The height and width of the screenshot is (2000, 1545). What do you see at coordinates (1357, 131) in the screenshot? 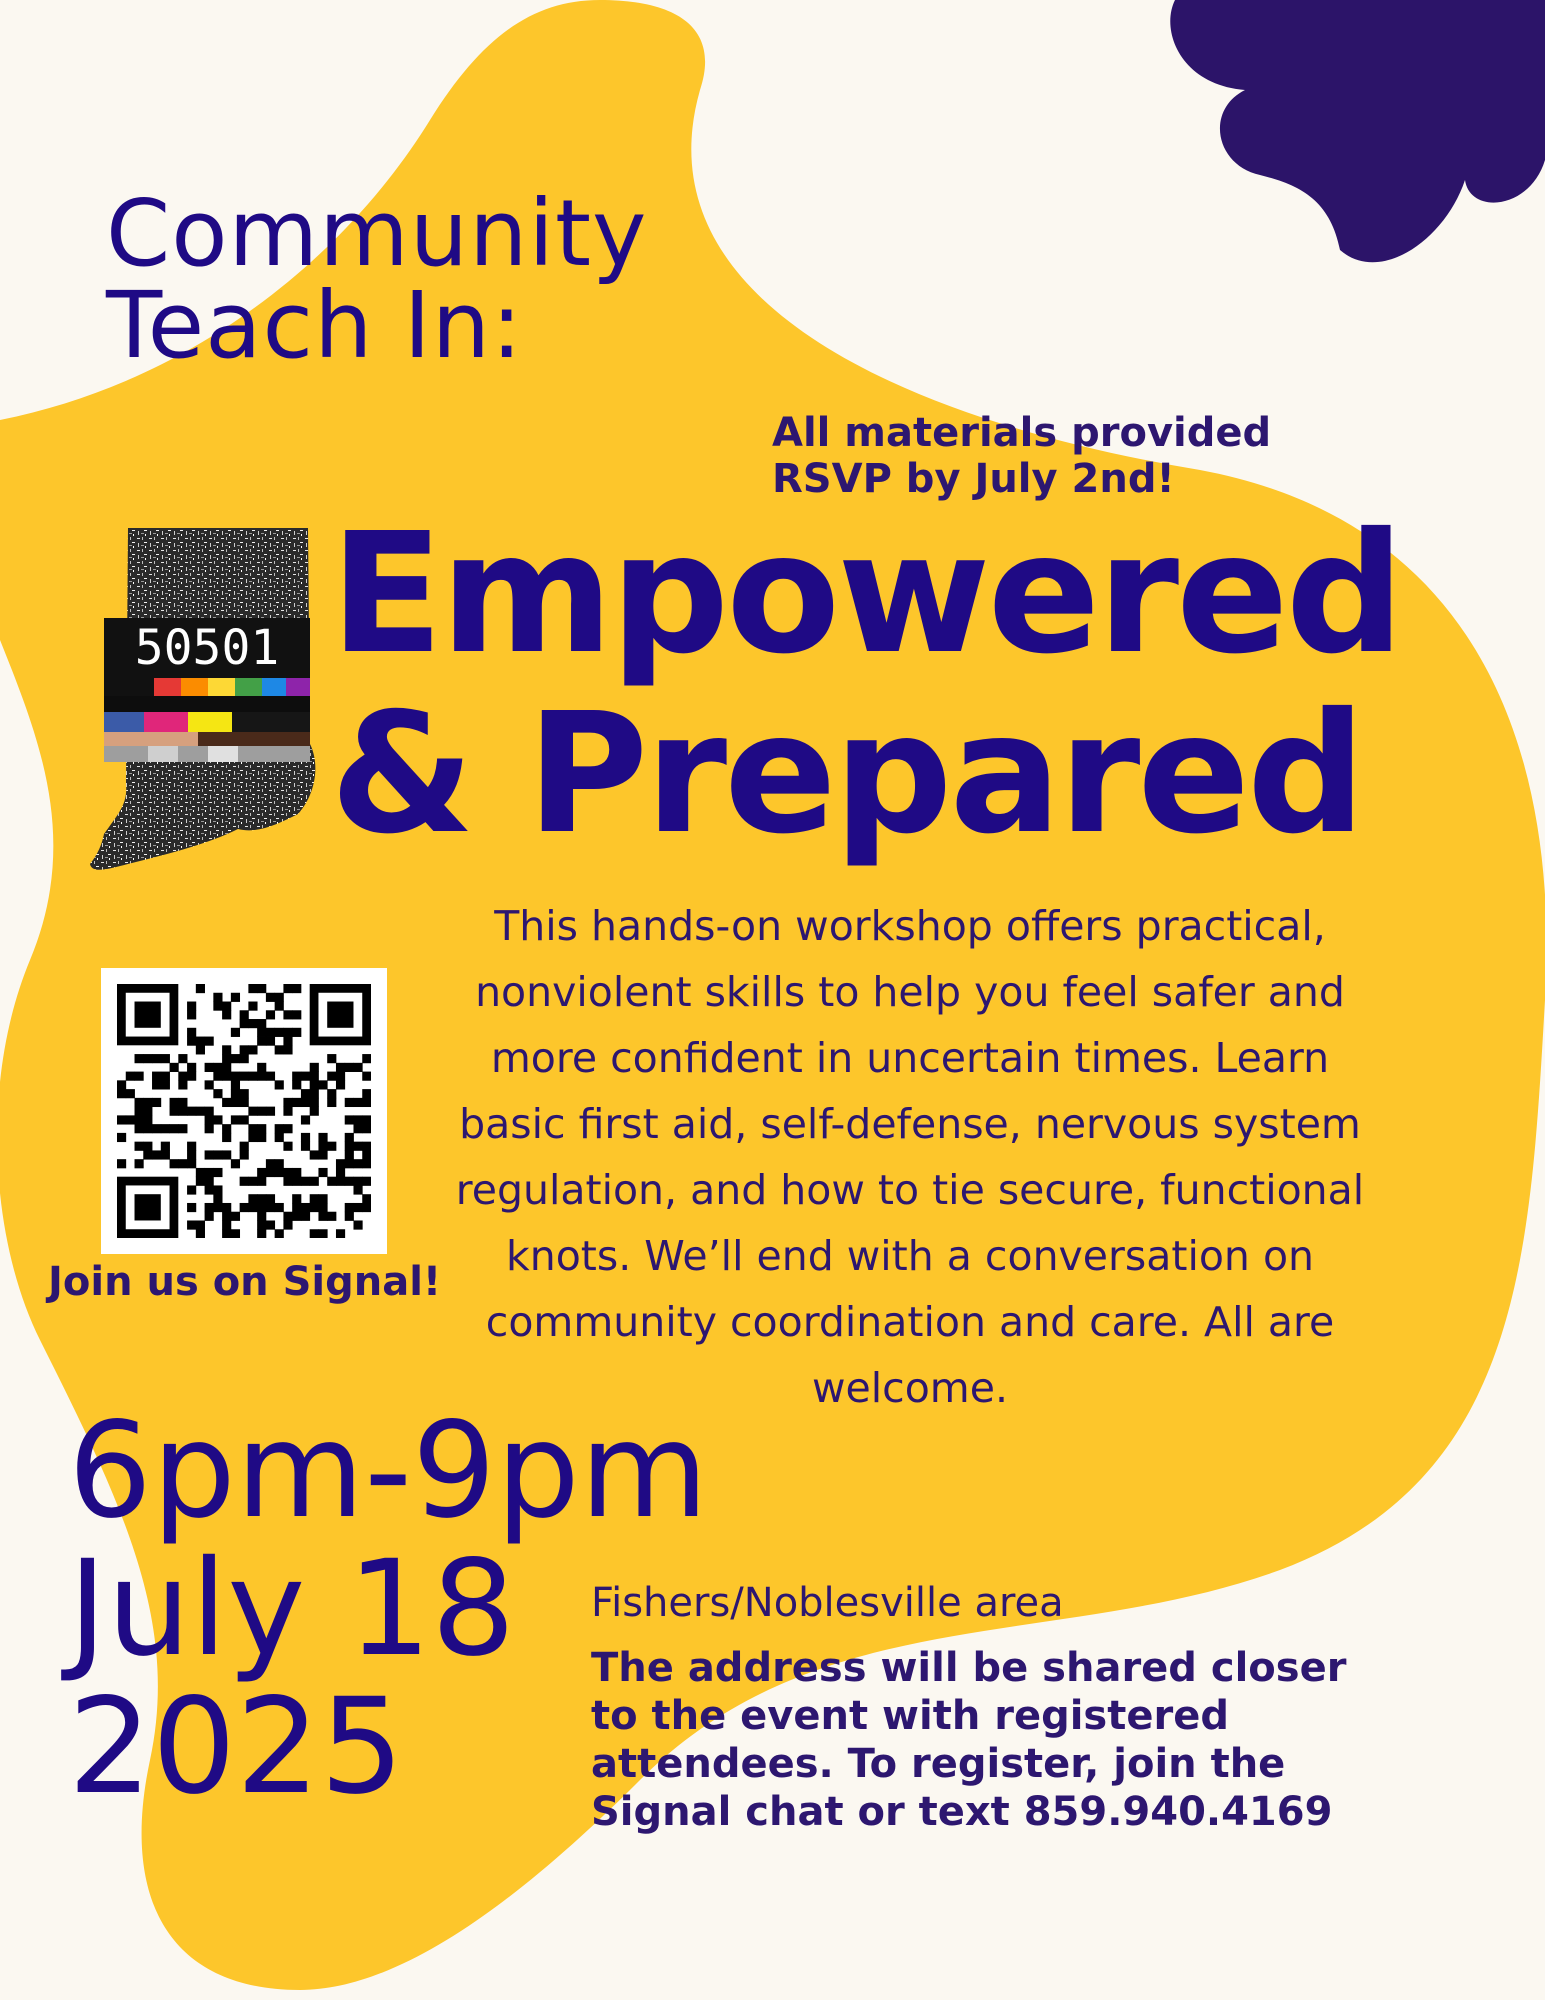
I see `flower-shape-icon` at bounding box center [1357, 131].